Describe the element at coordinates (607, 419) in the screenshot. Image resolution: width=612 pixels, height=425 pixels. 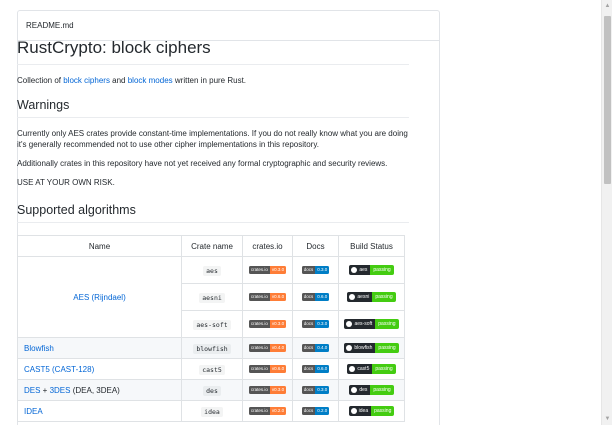
I see `scroll-down-arrow-icon: ▼` at that location.